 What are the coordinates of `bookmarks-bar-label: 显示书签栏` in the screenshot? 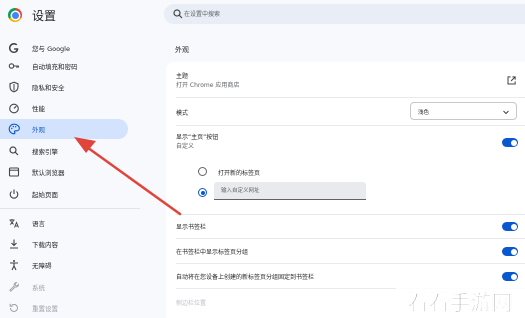 It's located at (191, 227).